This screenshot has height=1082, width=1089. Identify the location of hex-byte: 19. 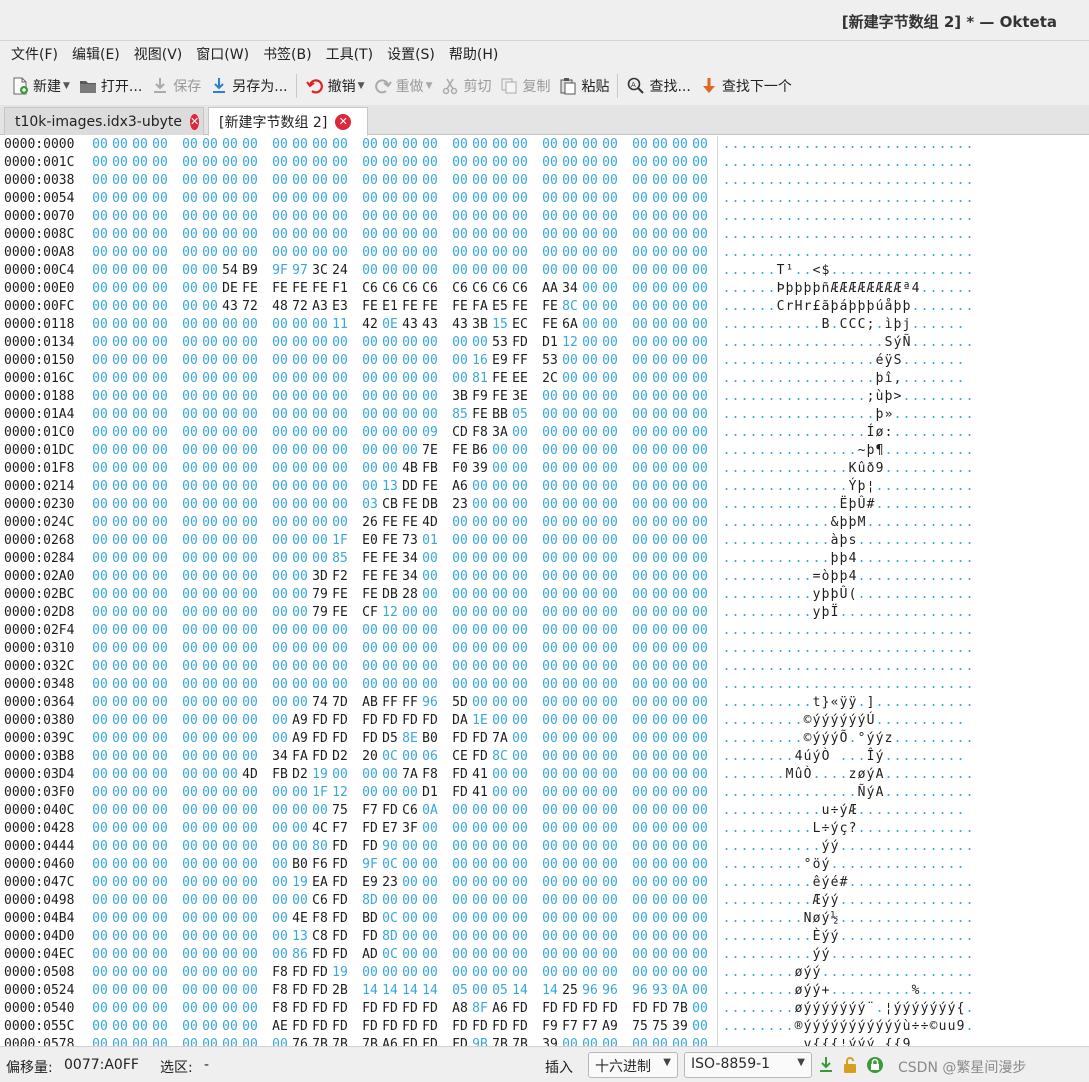
(320, 775).